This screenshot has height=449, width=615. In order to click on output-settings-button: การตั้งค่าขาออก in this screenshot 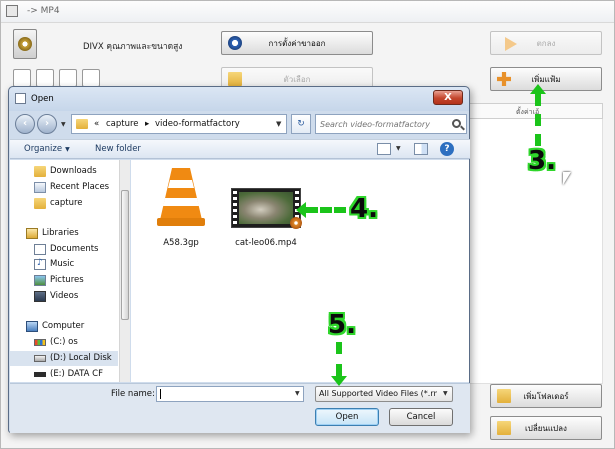, I will do `click(297, 43)`.